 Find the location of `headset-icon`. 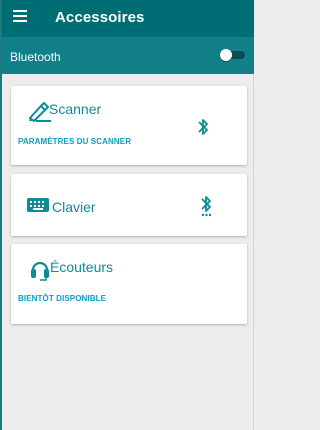

headset-icon is located at coordinates (40, 271).